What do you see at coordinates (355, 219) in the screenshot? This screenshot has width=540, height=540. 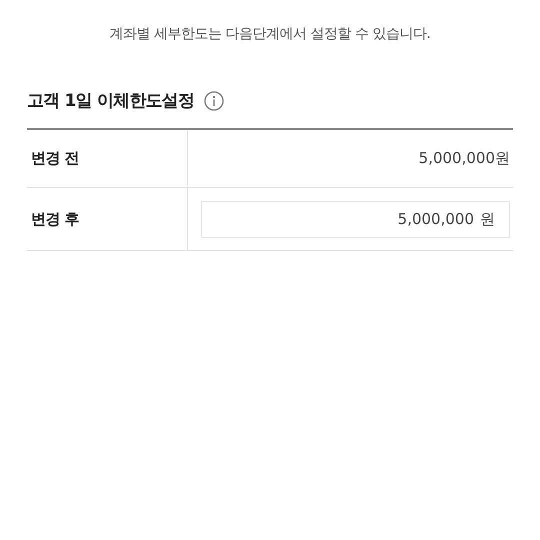 I see `amount-field: 5,000,000 원` at bounding box center [355, 219].